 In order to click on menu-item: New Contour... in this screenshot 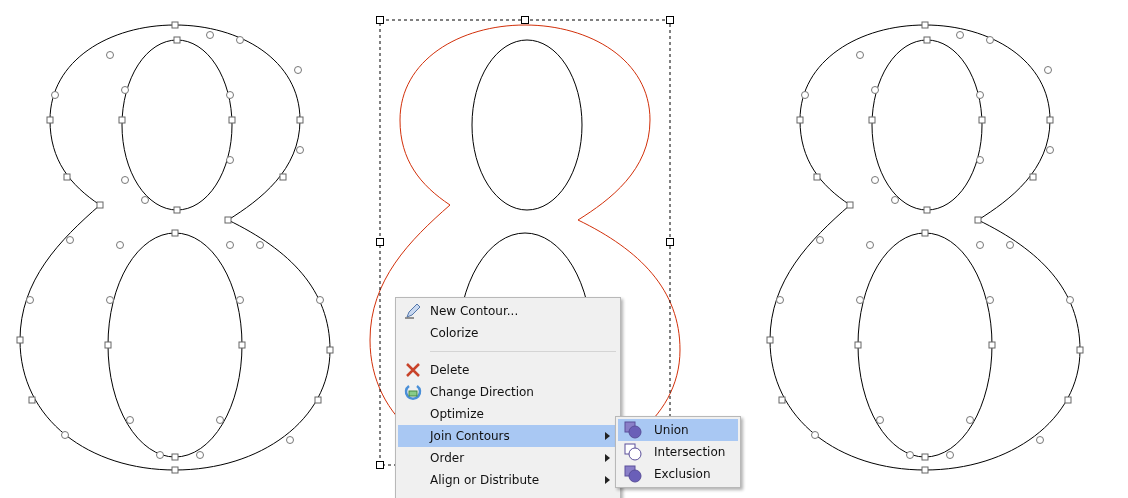, I will do `click(508, 311)`.